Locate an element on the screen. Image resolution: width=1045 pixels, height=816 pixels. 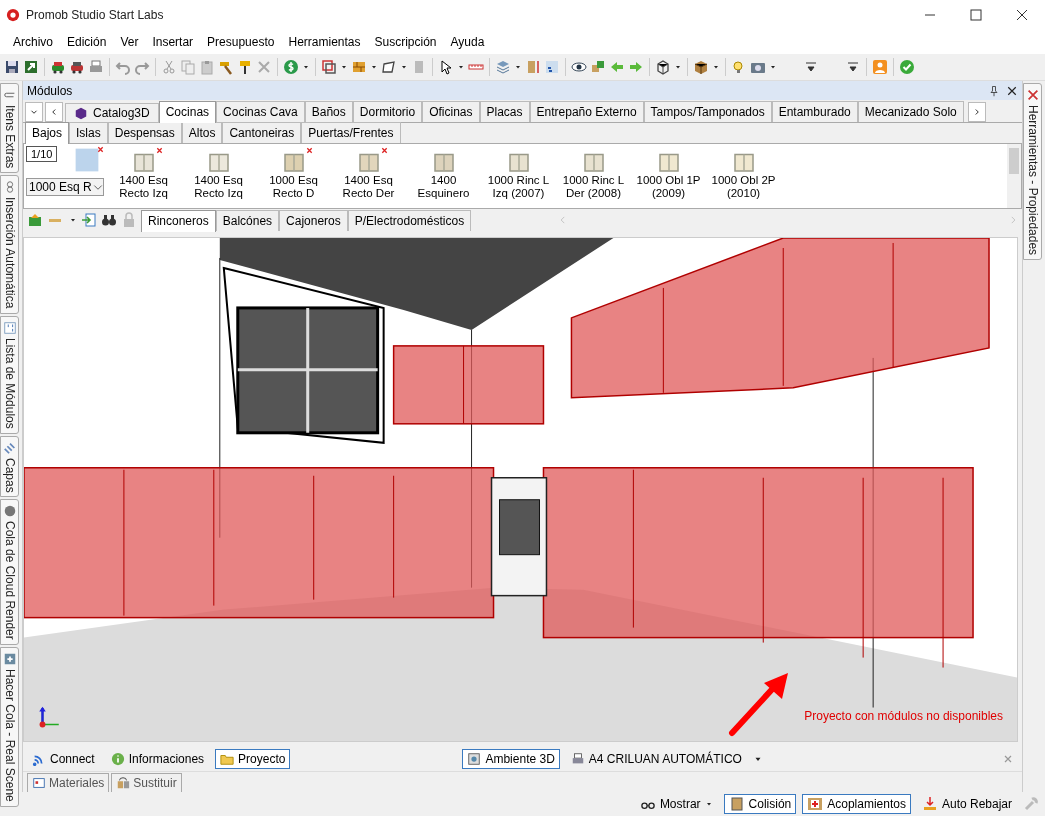
right-arrow-icon is located at coordinates (636, 67).